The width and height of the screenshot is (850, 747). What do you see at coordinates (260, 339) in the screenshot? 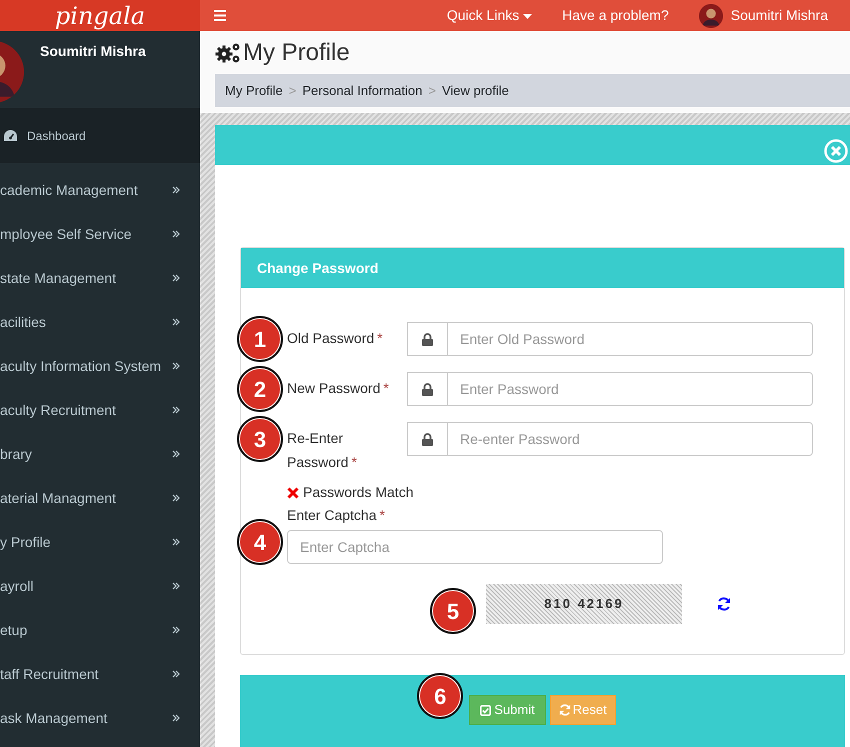
I see `step-marker: 1` at bounding box center [260, 339].